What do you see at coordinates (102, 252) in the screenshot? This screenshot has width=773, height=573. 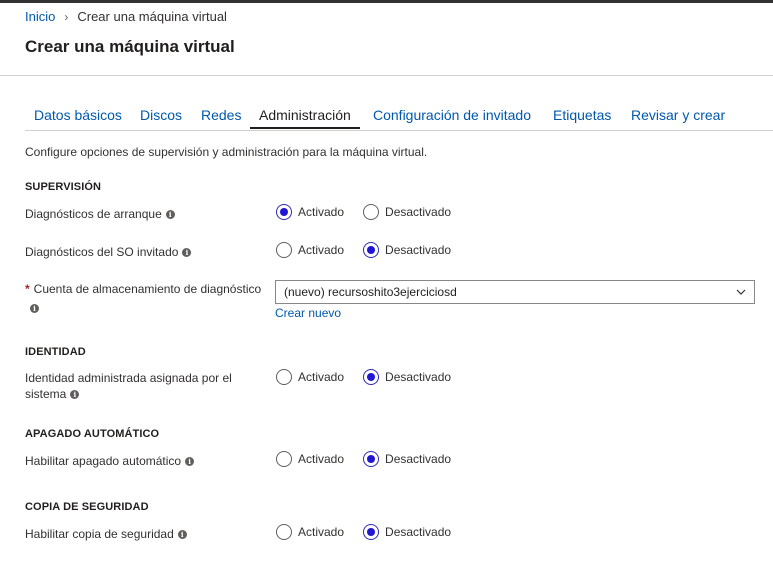 I see `guest-diagnostics-label-text: Diagnósticos del SO invitado` at bounding box center [102, 252].